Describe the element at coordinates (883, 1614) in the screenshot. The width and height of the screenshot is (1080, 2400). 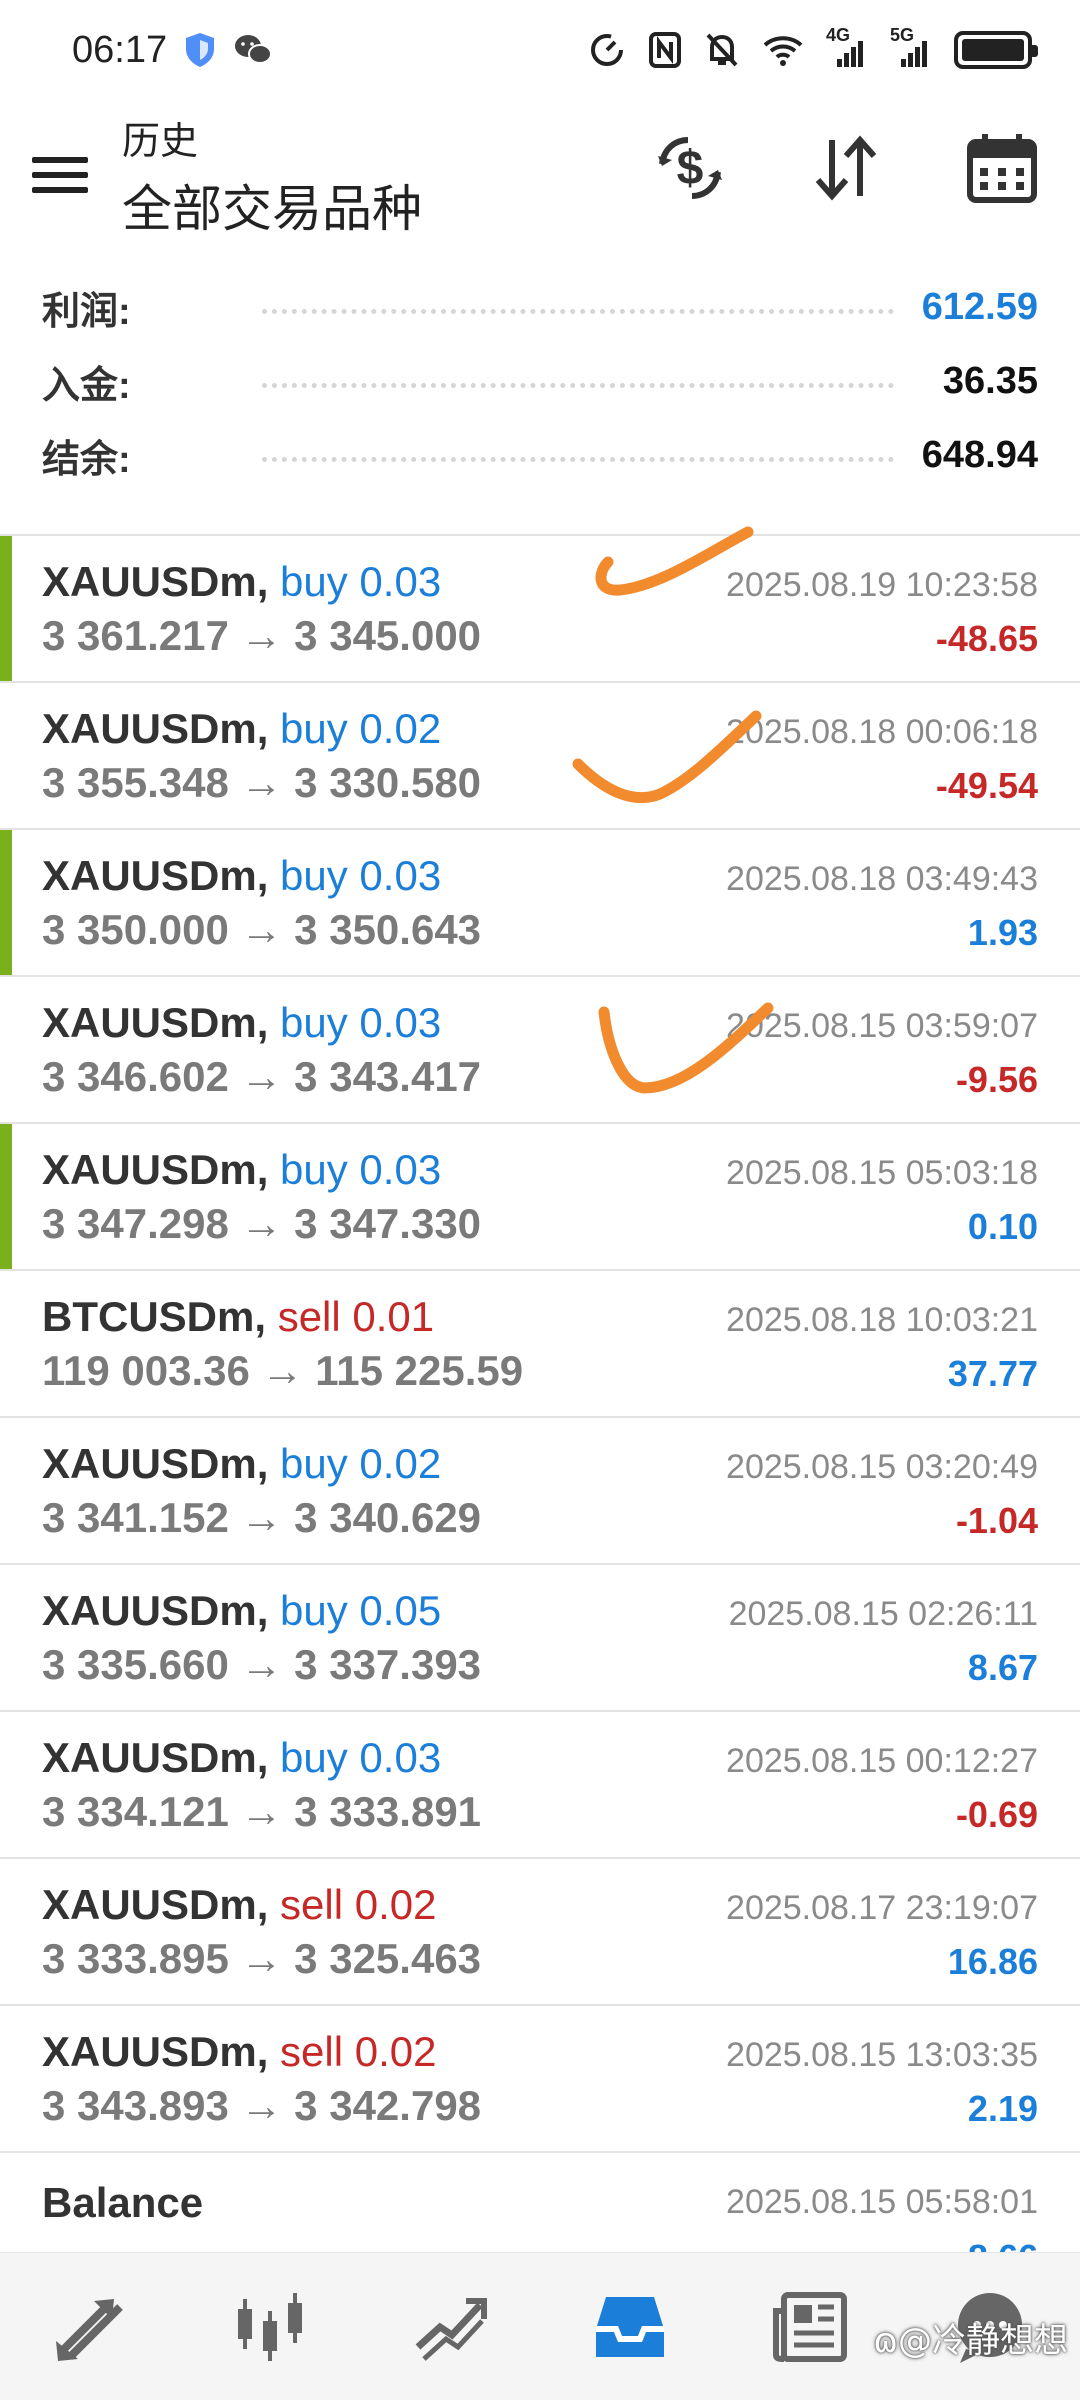
I see `deal-time: 2025.08.15 02:26:11` at that location.